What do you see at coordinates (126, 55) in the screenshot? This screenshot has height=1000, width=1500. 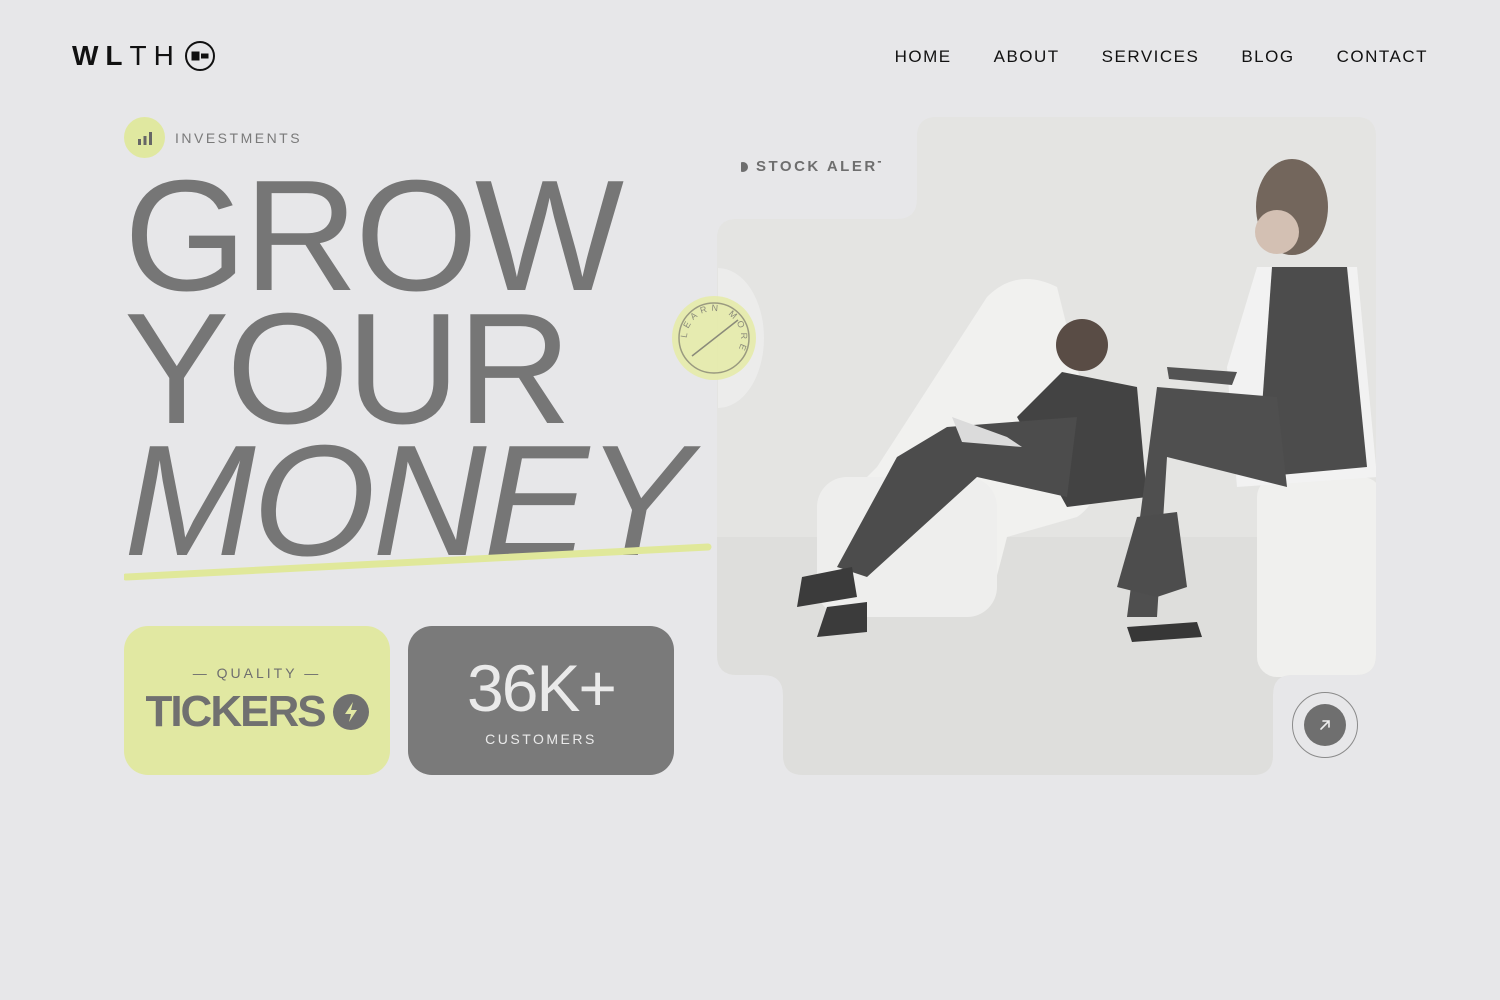 I see `logo-text: WLTH` at bounding box center [126, 55].